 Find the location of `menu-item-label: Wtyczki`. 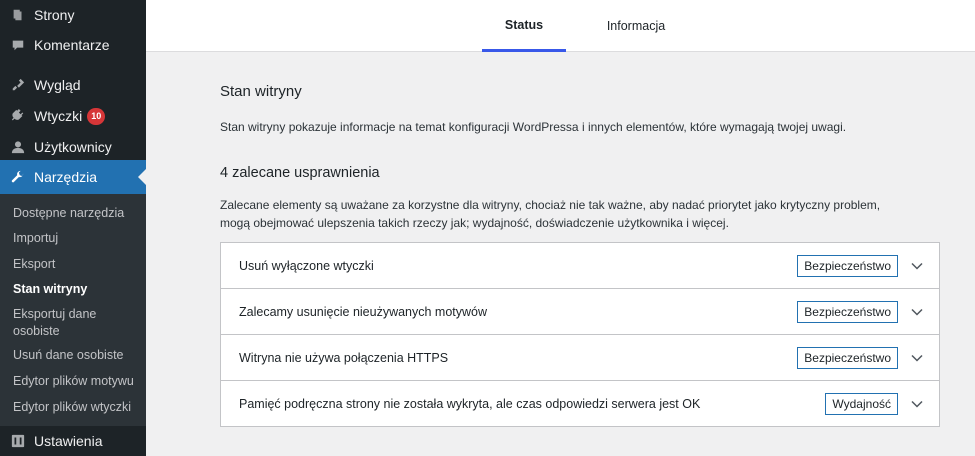

menu-item-label: Wtyczki is located at coordinates (58, 116).